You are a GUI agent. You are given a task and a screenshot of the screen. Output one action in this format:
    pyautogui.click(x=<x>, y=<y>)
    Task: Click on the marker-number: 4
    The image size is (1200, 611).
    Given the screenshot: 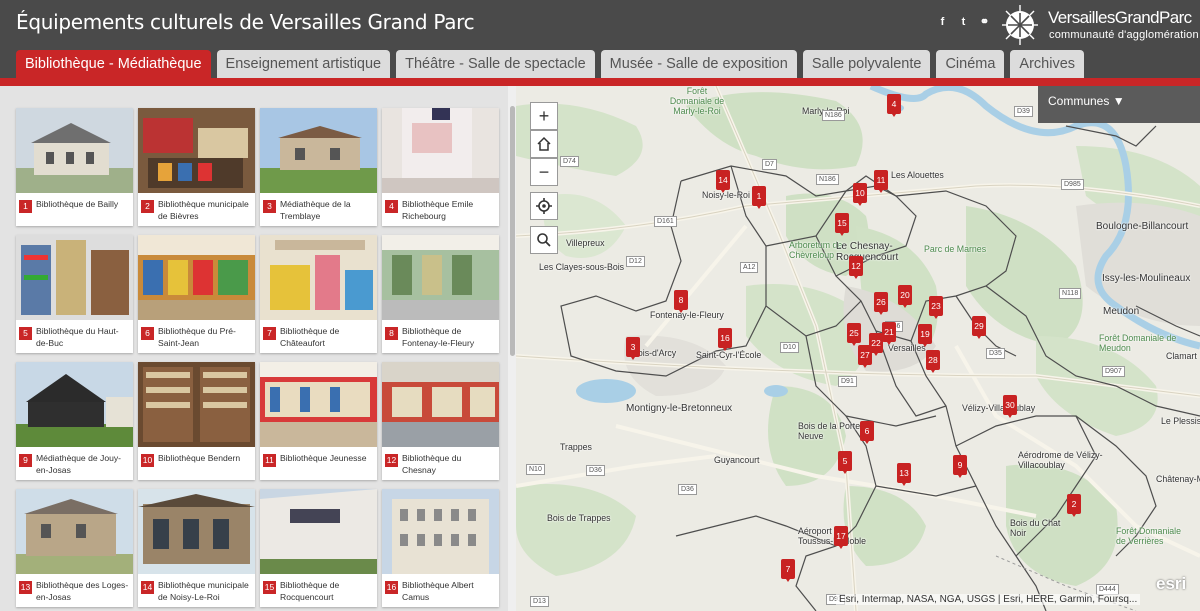 What is the action you would take?
    pyautogui.click(x=894, y=104)
    